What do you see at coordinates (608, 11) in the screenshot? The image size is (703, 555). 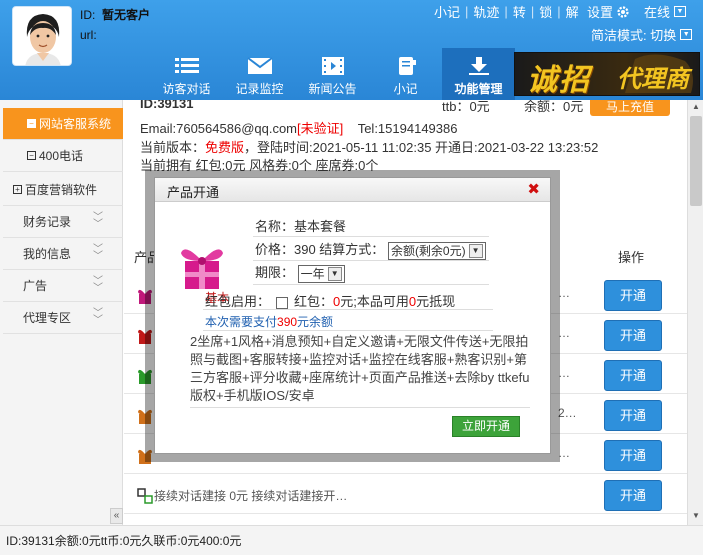 I see `settings-button: 设置` at bounding box center [608, 11].